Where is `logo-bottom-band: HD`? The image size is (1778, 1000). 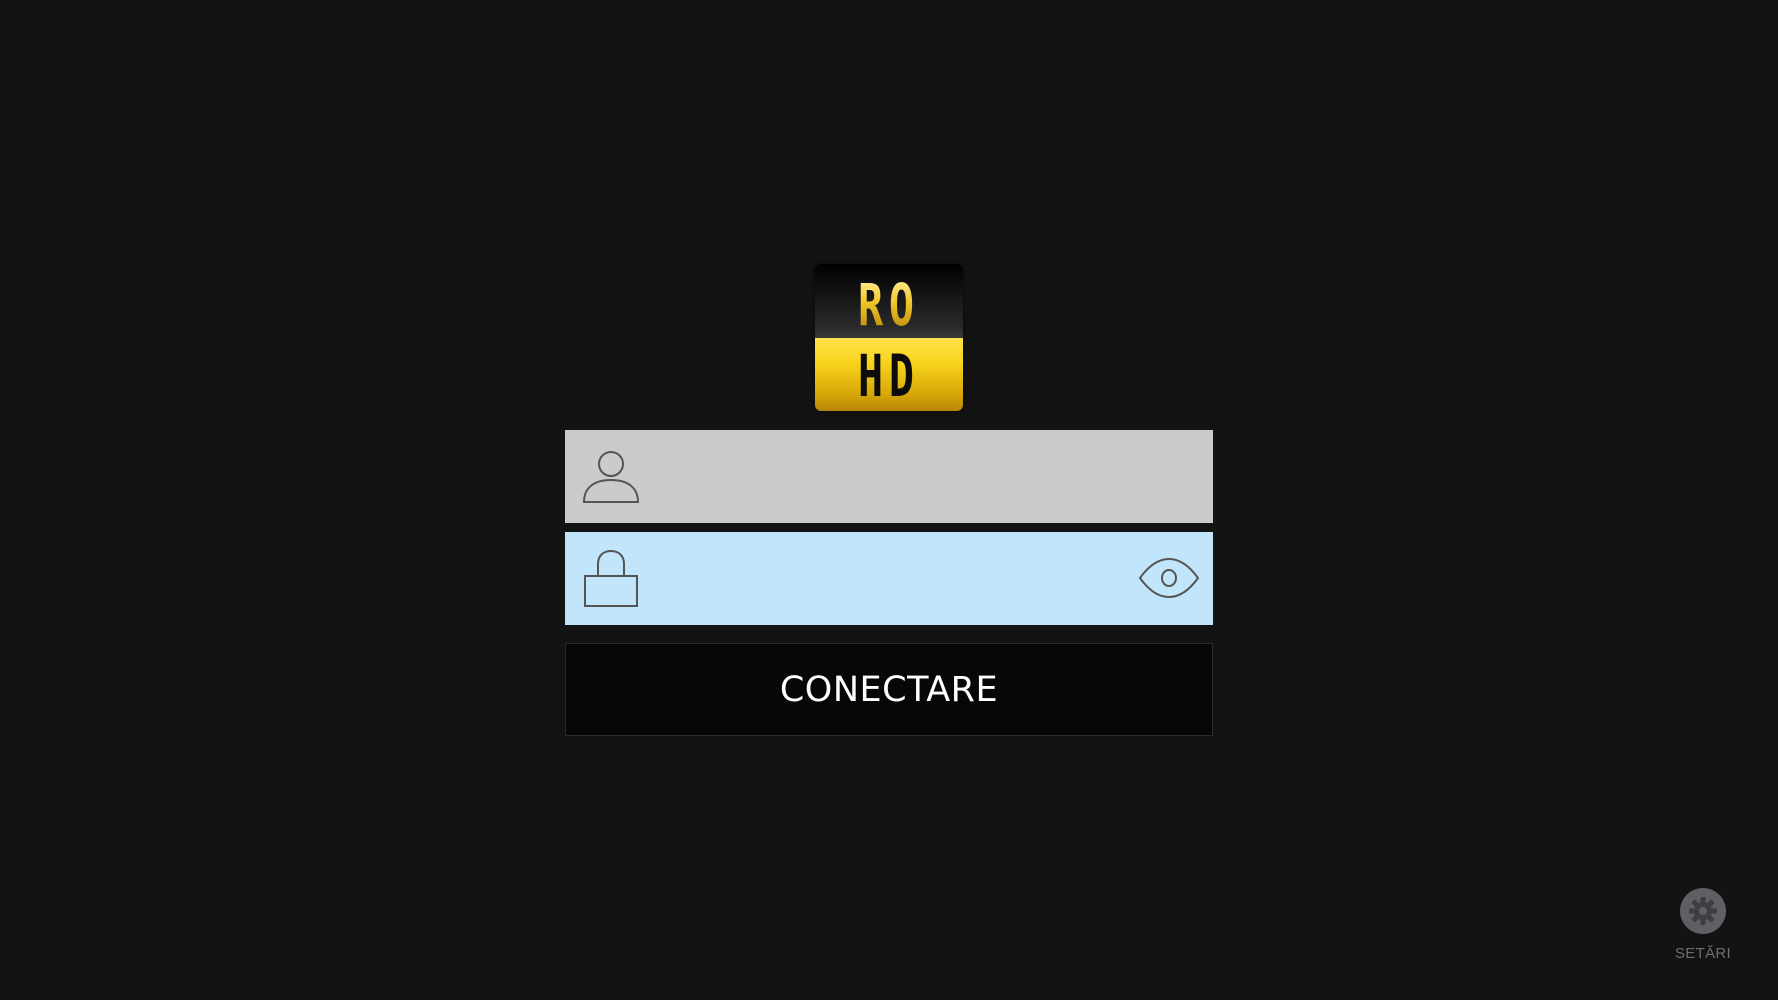 logo-bottom-band: HD is located at coordinates (889, 374).